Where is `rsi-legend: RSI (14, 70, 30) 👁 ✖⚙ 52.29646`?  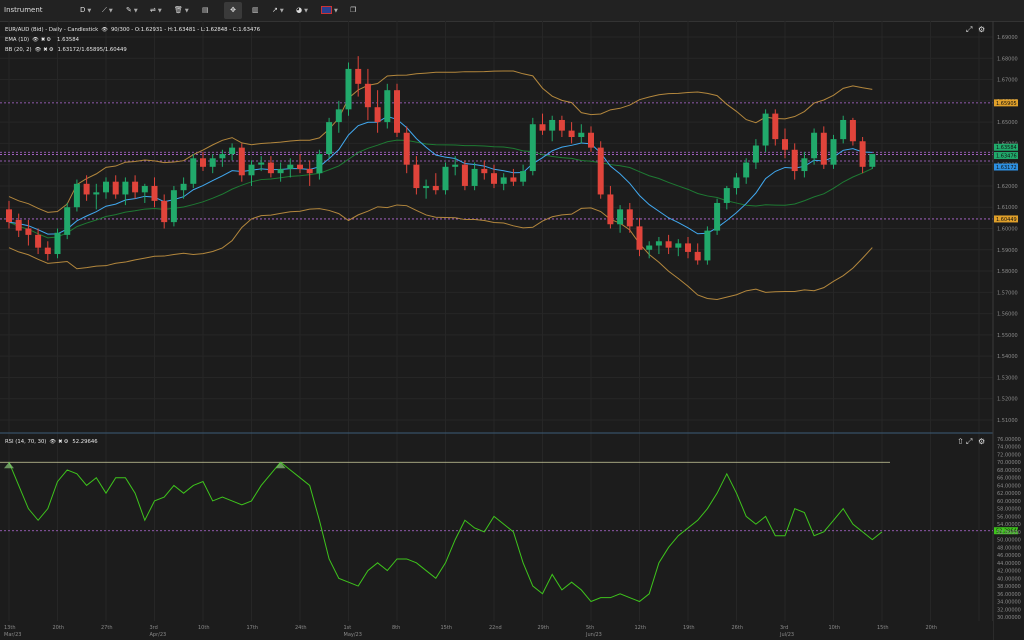
rsi-legend: RSI (14, 70, 30) 👁 ✖⚙ 52.29646 is located at coordinates (51, 442).